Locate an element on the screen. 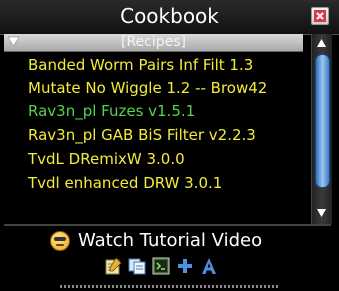 Image resolution: width=339 pixels, height=291 pixels. title-bar: Cookbook is located at coordinates (169, 17).